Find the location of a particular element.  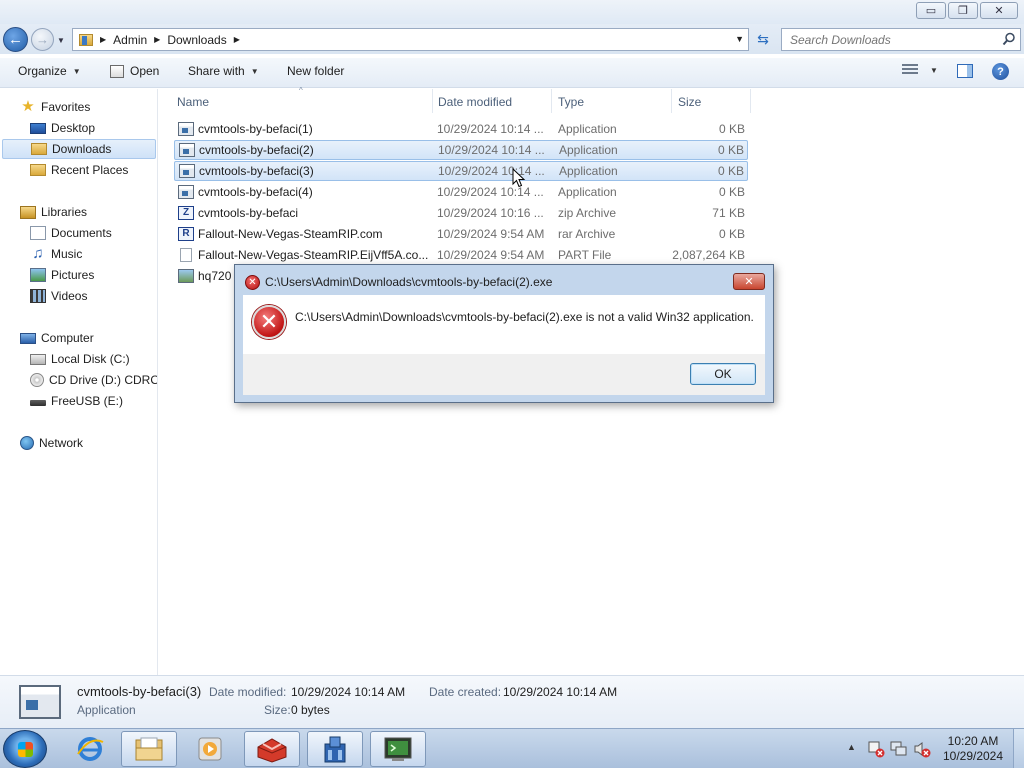

internet-explorer-icon is located at coordinates (90, 749).